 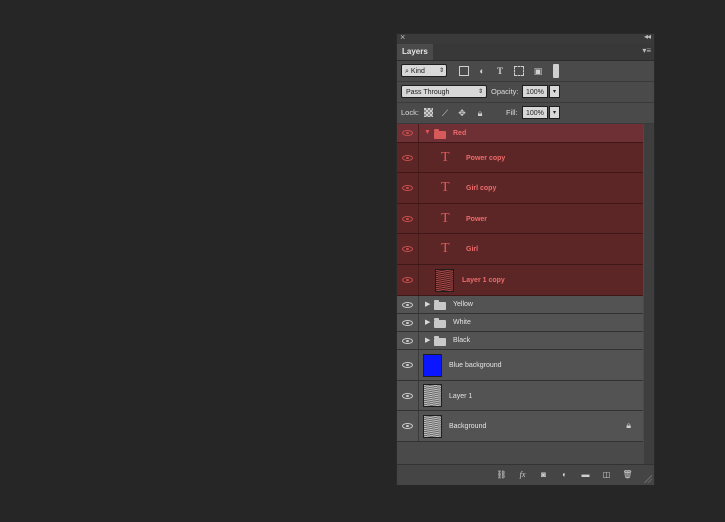 What do you see at coordinates (543, 474) in the screenshot?
I see `add-mask-icon: ◙` at bounding box center [543, 474].